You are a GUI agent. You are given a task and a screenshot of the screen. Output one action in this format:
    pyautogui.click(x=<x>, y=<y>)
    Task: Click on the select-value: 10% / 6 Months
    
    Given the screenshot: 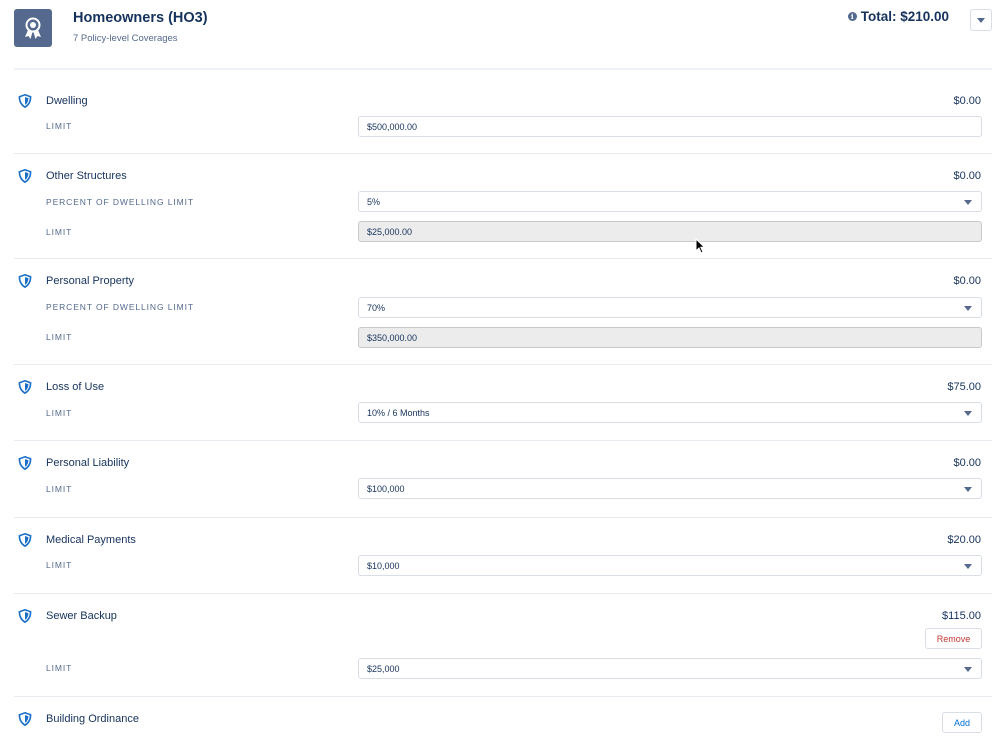 What is the action you would take?
    pyautogui.click(x=398, y=412)
    